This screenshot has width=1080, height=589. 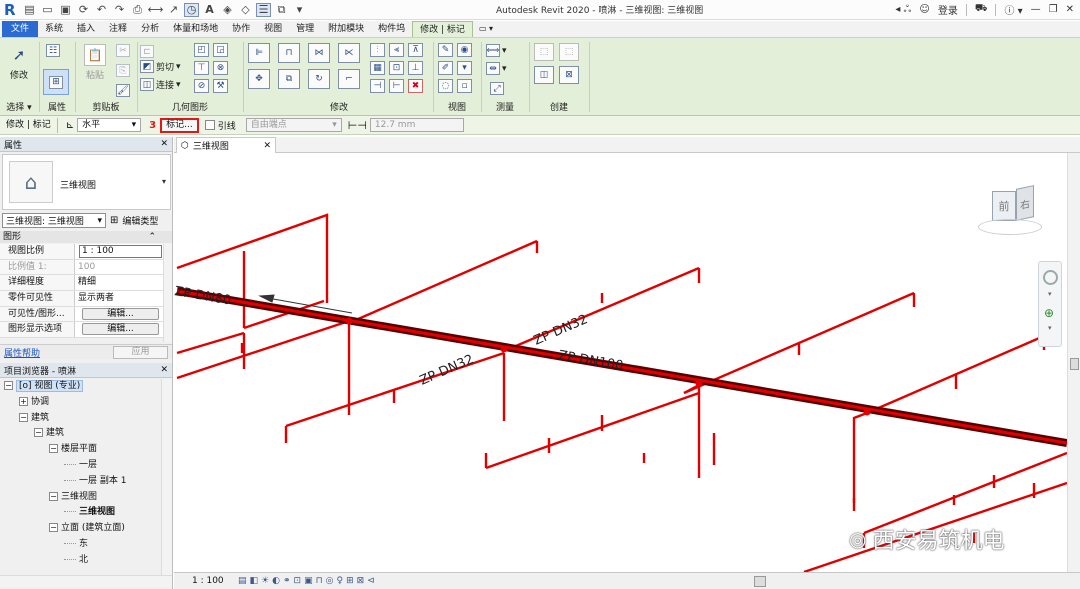 I want to click on create-parts-icon: ⬚, so click(x=569, y=52).